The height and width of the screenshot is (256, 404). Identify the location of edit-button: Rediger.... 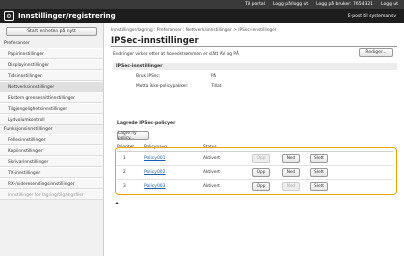
(376, 52).